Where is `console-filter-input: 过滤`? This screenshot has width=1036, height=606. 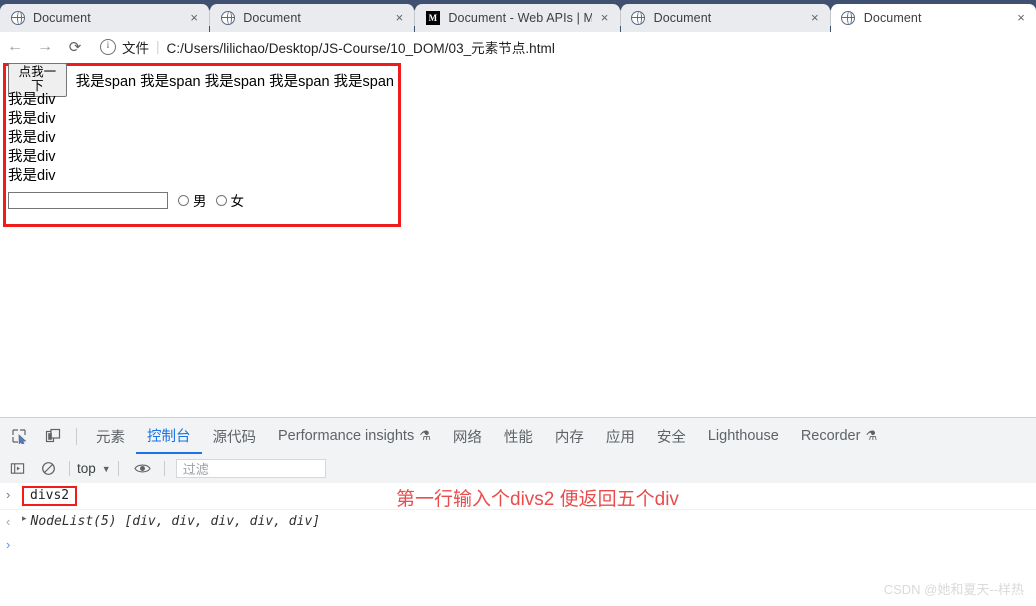 console-filter-input: 过滤 is located at coordinates (250, 468).